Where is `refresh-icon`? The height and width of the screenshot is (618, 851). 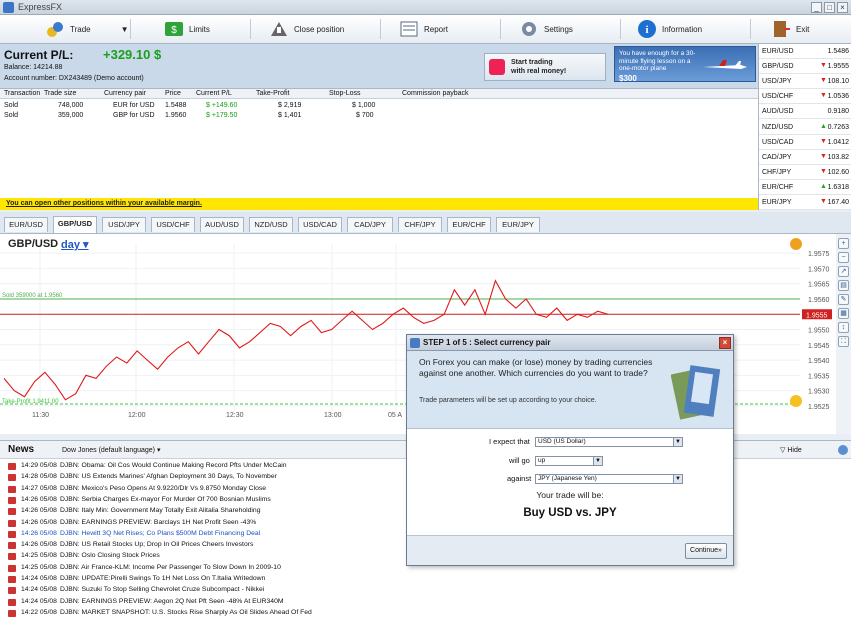 refresh-icon is located at coordinates (843, 450).